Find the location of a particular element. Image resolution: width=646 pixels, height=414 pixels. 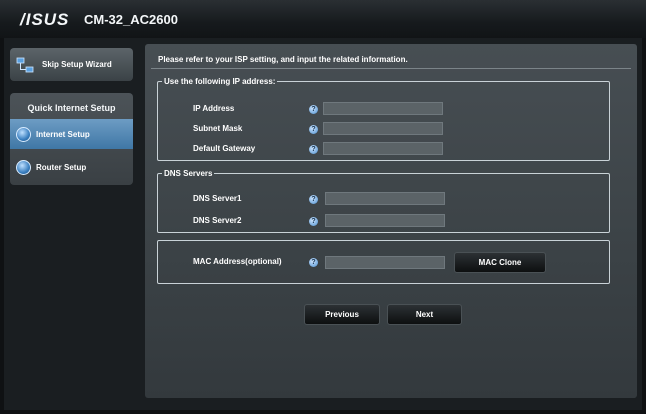

sidebar-item-internet-setup: Internet Setup is located at coordinates (71, 134).